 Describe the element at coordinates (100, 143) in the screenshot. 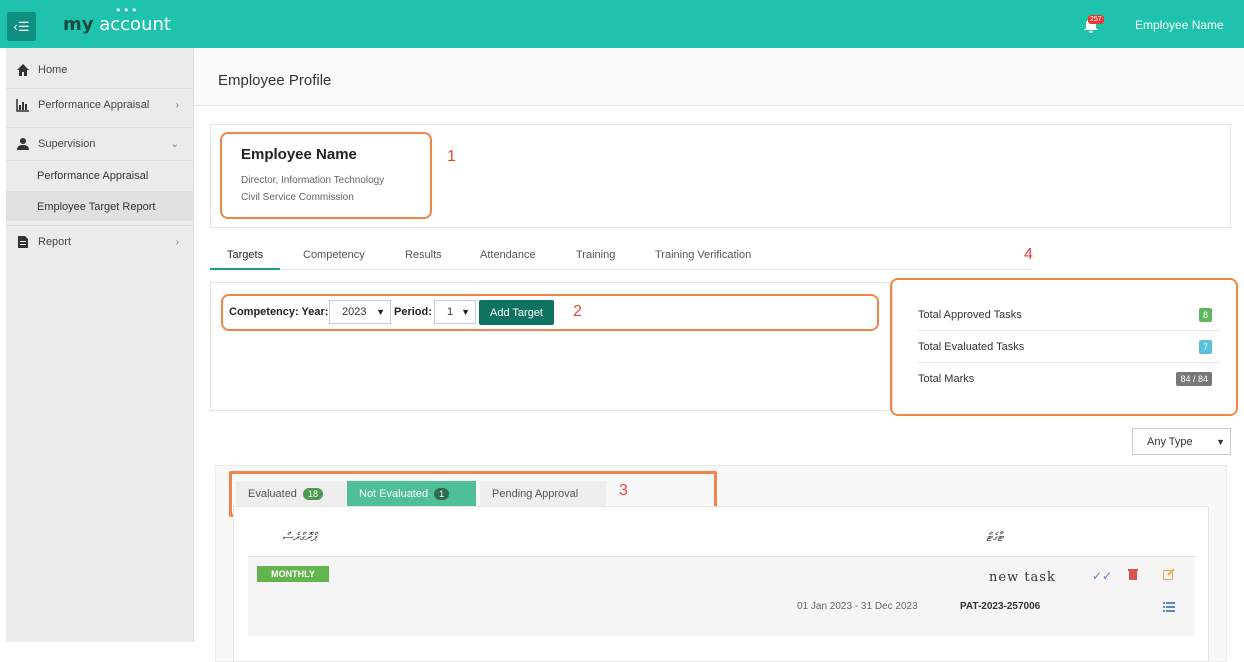

I see `sidebar-item-supervision: Supervision ⌄` at that location.